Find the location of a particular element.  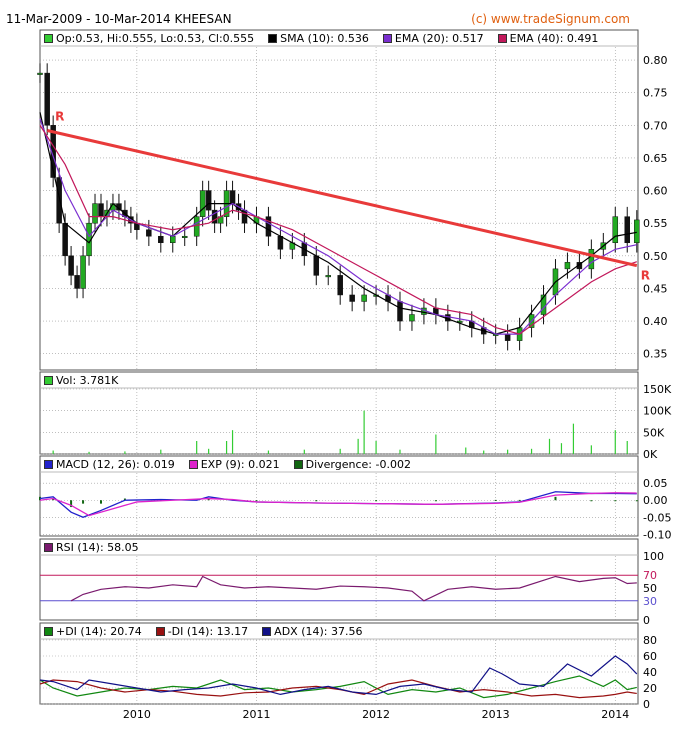

date-range-title: 11-Mar-2009 - 10-Mar-2014 KHEESAN is located at coordinates (119, 19).